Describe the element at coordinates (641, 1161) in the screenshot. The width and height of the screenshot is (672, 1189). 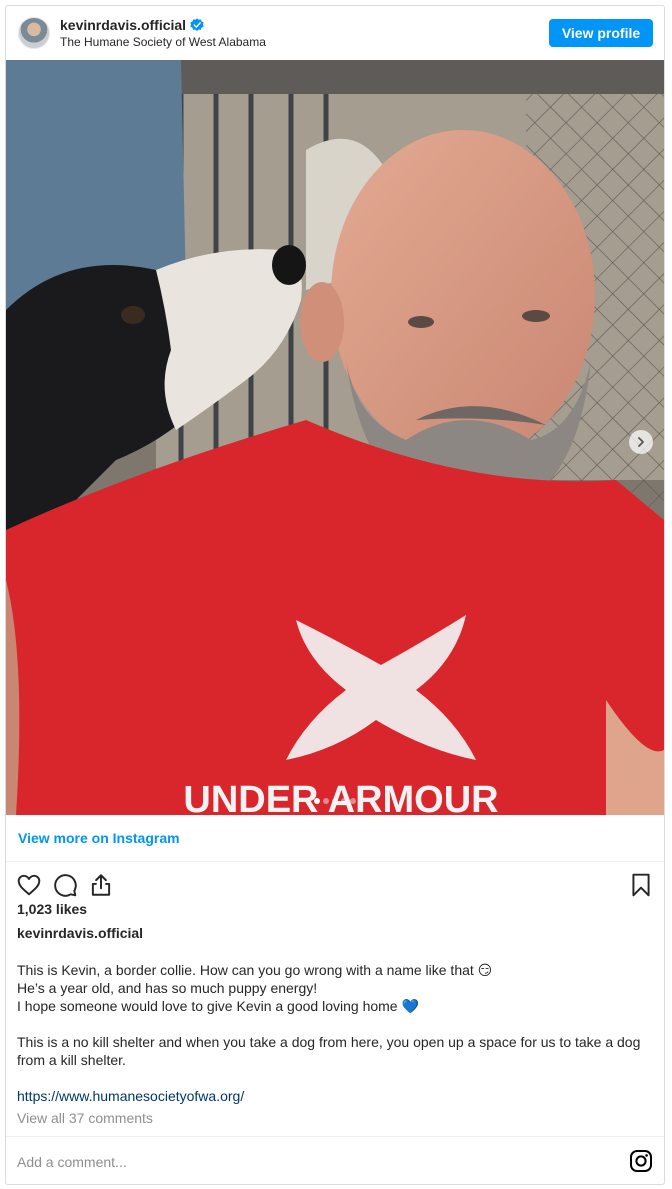
I see `instagram-logo-icon` at that location.